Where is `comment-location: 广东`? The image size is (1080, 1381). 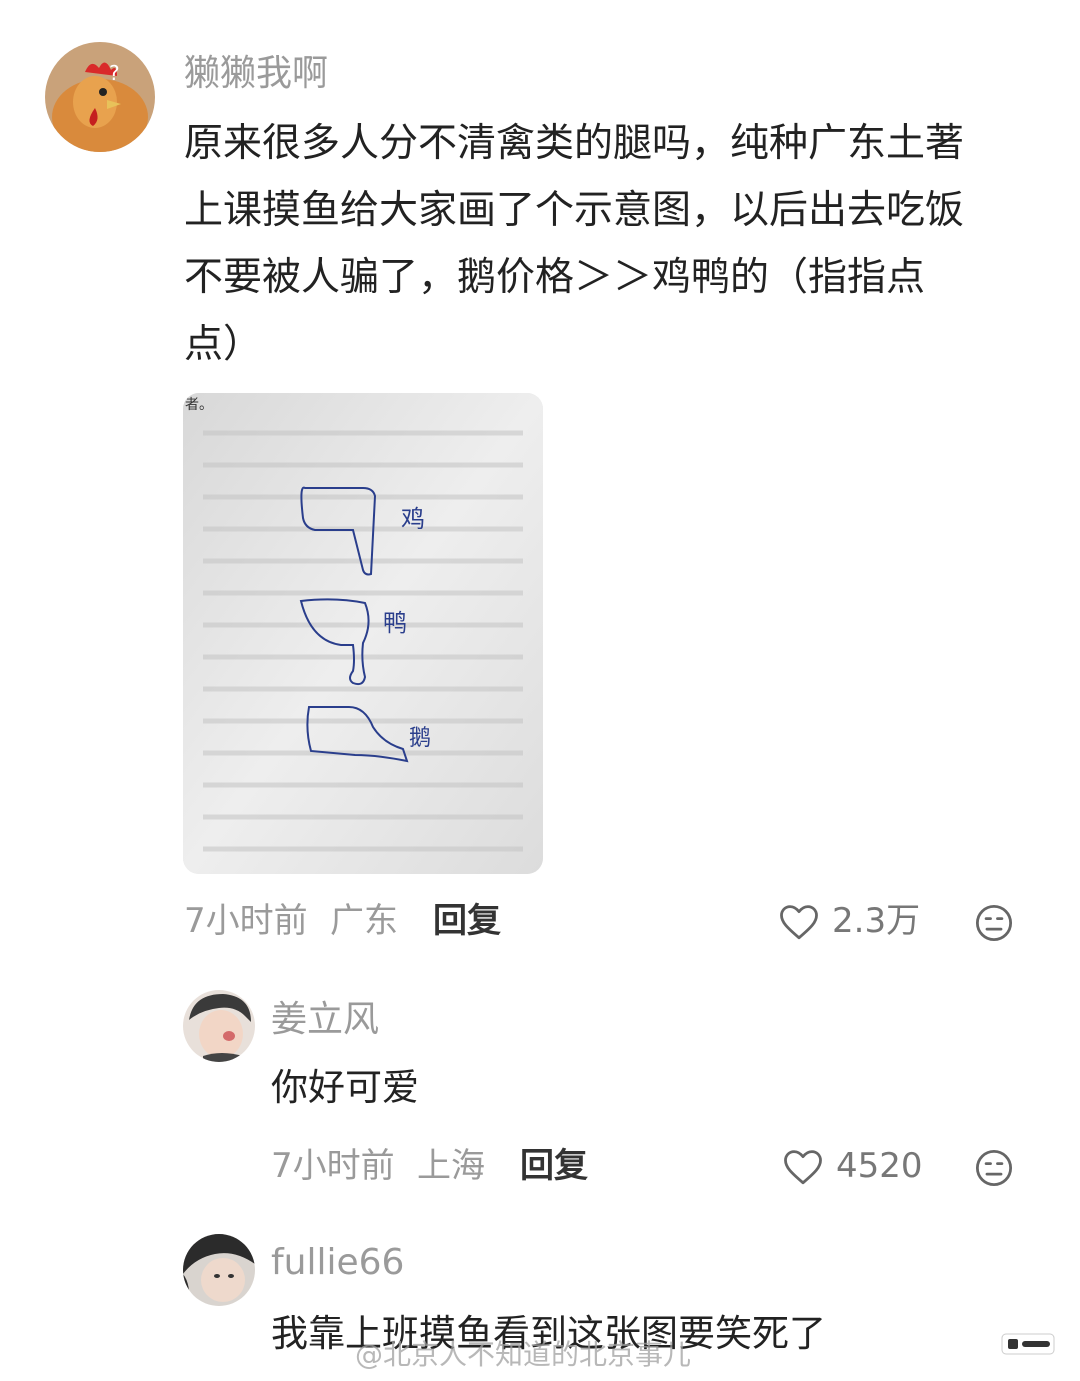
comment-location: 广东 is located at coordinates (364, 921).